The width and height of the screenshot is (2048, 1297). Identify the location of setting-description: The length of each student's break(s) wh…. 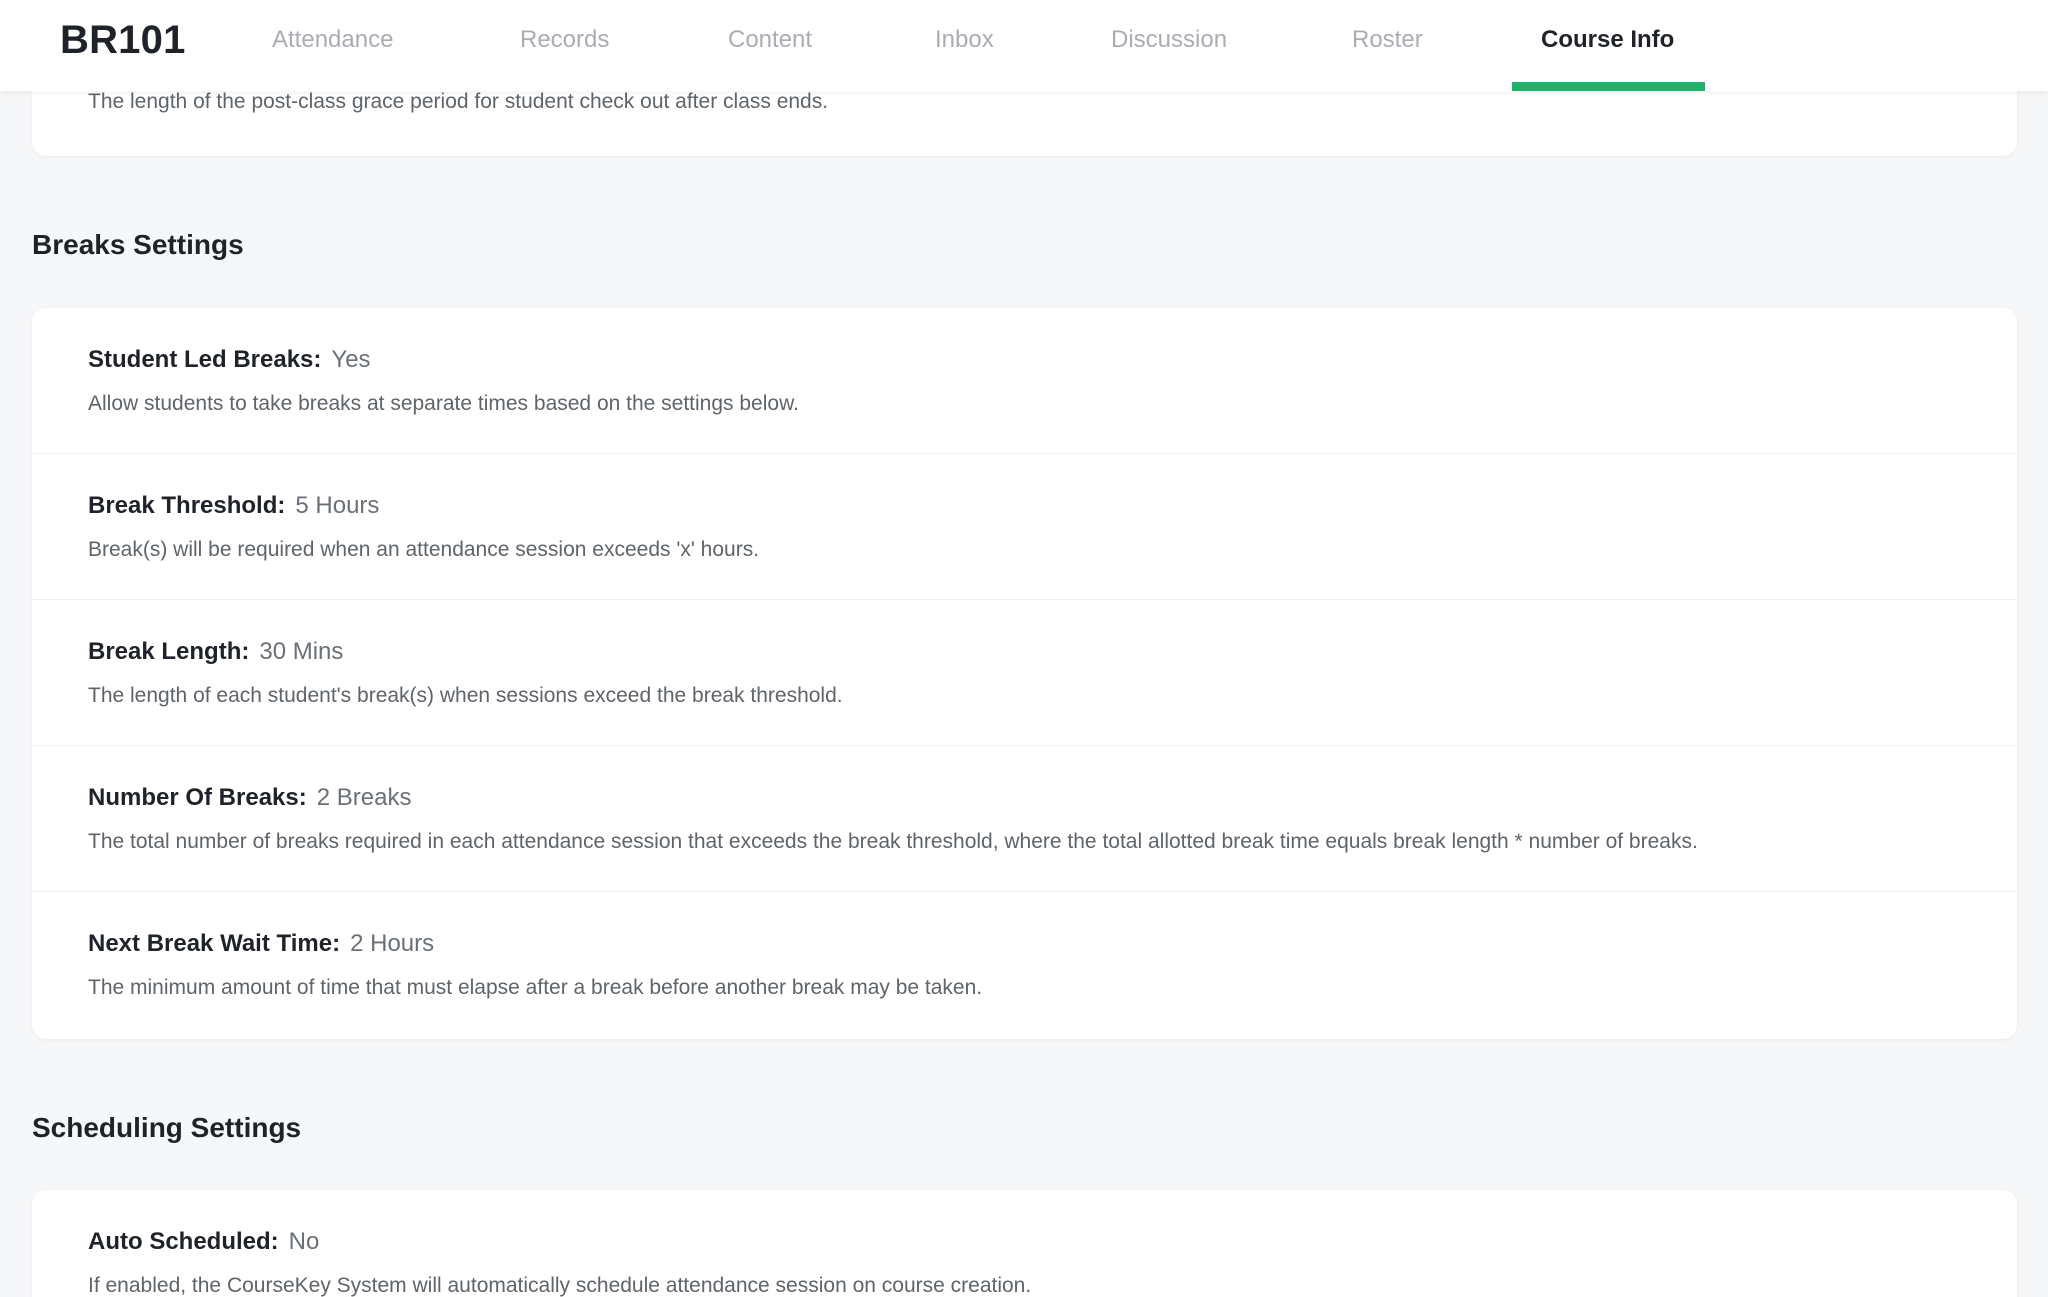
(465, 695).